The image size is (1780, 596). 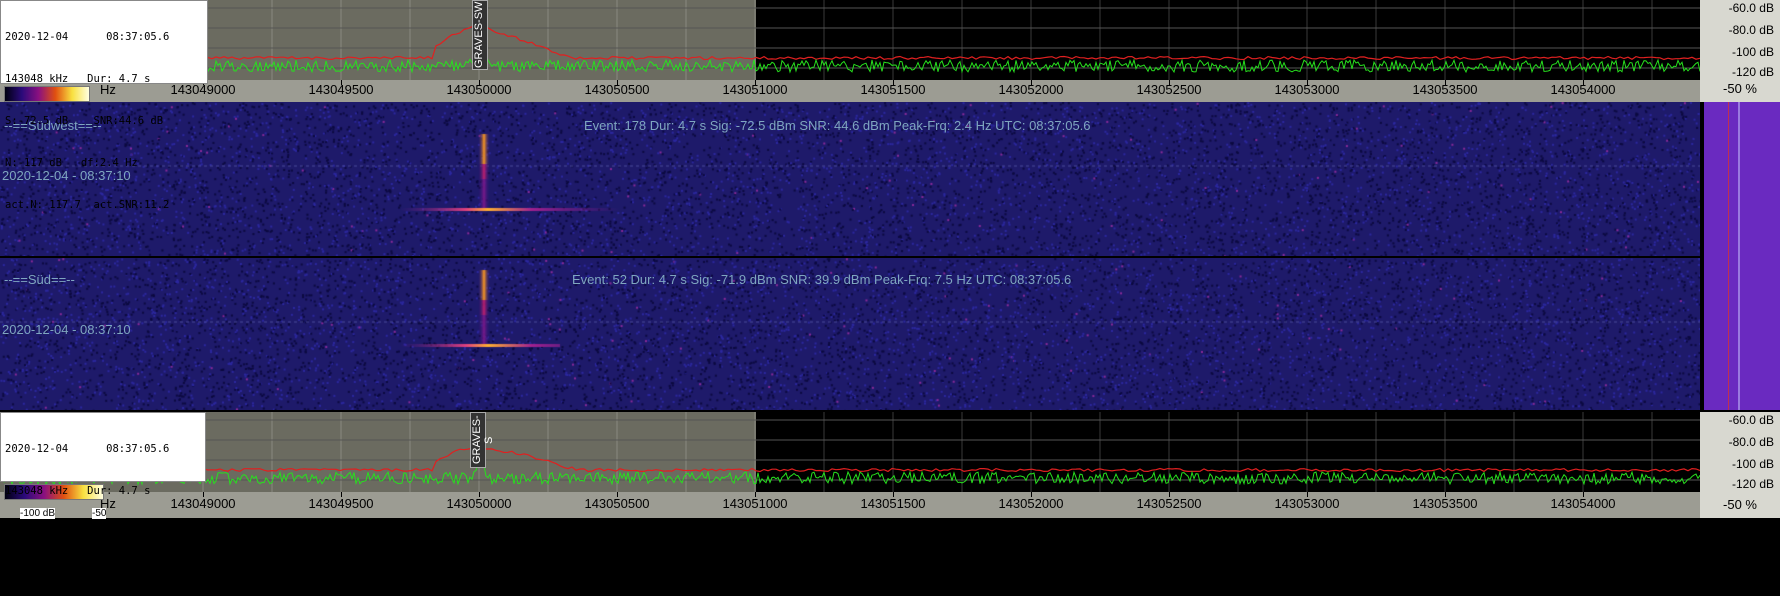 I want to click on bottom-info-line: N:-111.8 dBm df:7.5 Hz, so click(x=75, y=575).